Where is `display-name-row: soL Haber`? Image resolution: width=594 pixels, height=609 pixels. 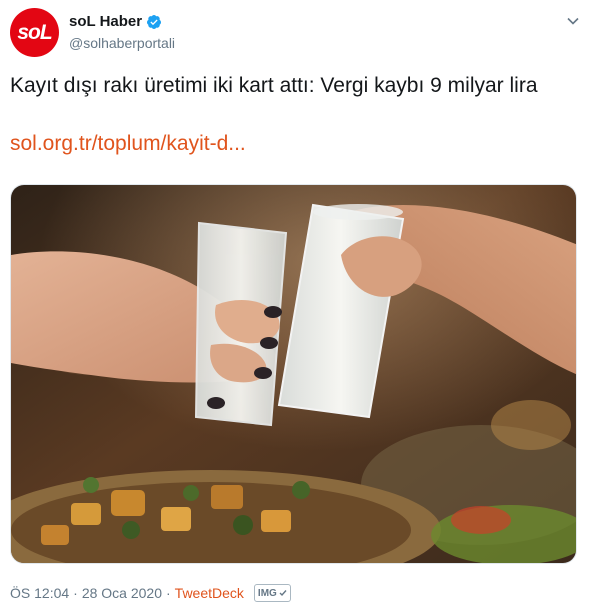 display-name-row: soL Haber is located at coordinates (115, 21).